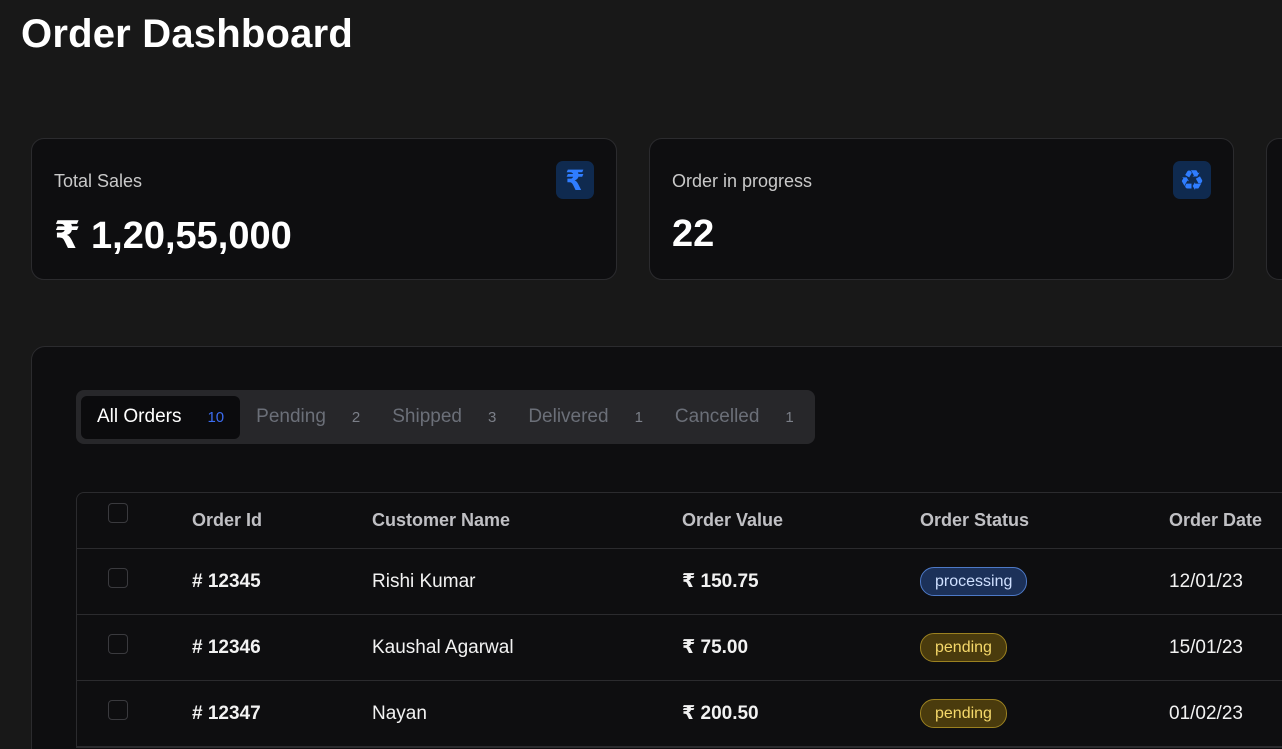  I want to click on recycle-icon: ♻, so click(1192, 180).